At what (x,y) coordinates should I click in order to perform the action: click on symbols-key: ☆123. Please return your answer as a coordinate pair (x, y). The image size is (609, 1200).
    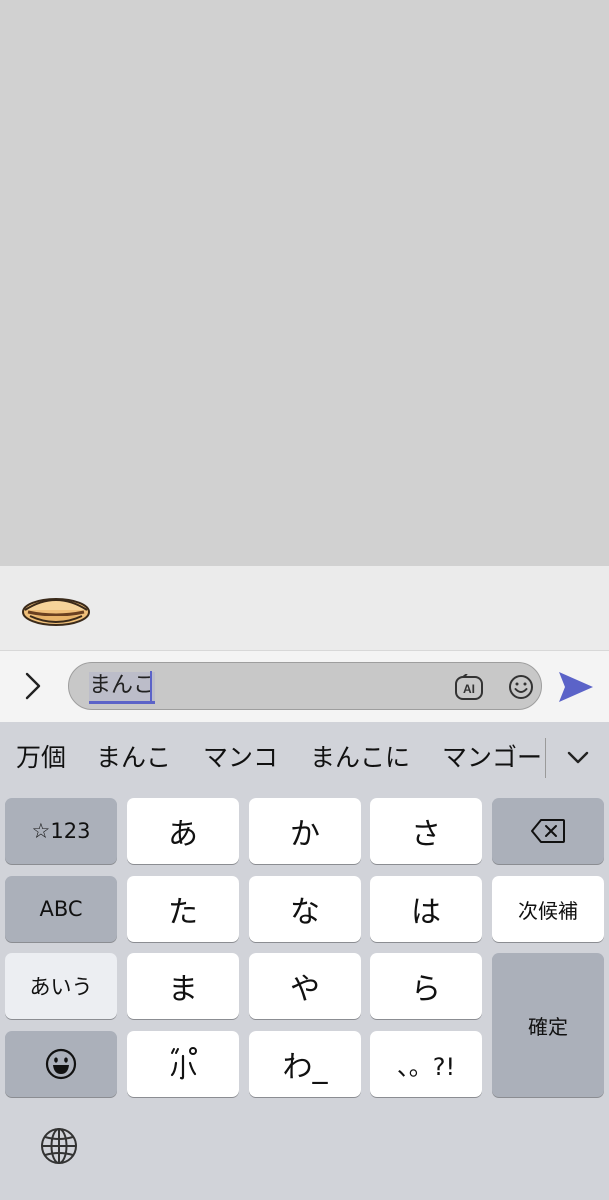
    Looking at the image, I should click on (61, 831).